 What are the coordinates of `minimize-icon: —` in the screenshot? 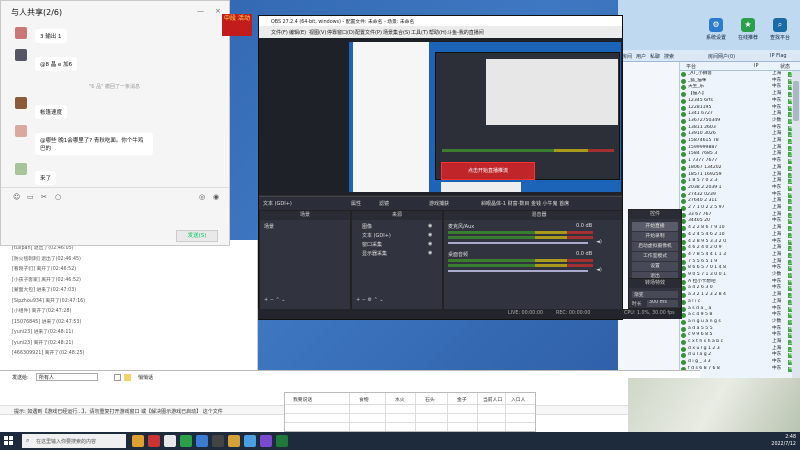 It's located at (200, 11).